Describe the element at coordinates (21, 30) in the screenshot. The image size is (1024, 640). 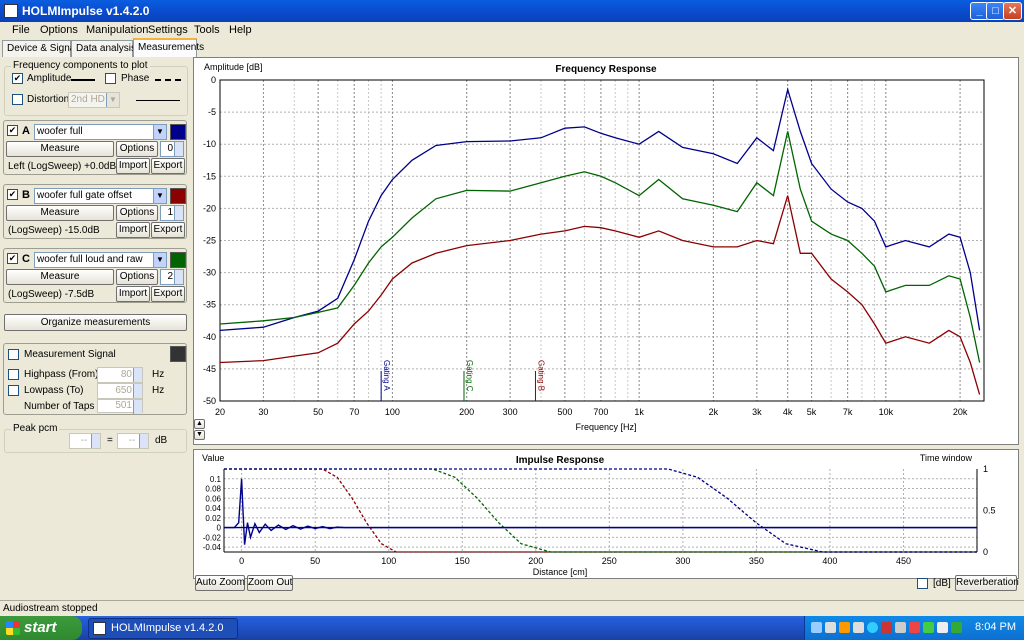
I see `menu-file: File` at that location.